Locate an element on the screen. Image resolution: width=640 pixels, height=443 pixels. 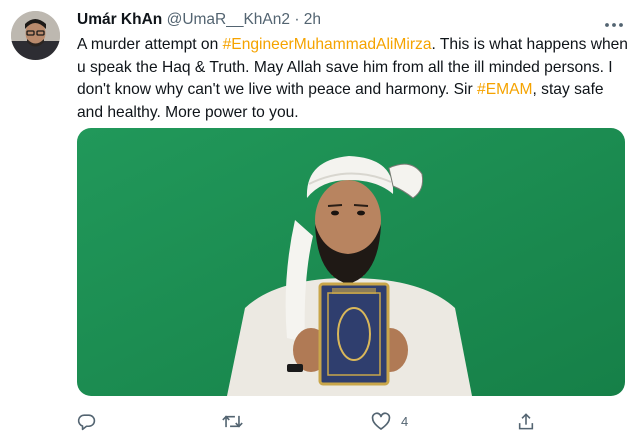
reply-button is located at coordinates (91, 421).